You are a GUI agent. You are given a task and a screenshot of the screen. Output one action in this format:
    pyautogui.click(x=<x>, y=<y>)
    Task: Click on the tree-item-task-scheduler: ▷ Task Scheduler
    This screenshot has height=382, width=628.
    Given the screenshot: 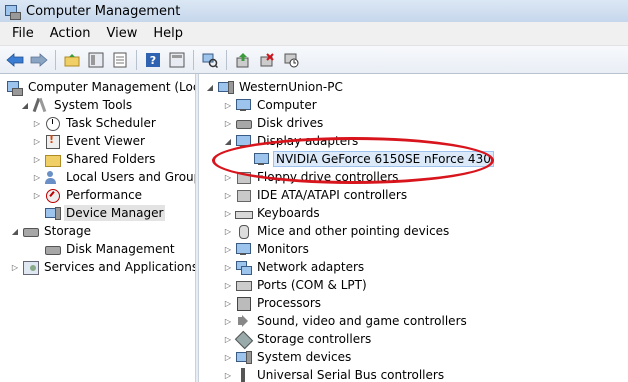 What is the action you would take?
    pyautogui.click(x=95, y=123)
    